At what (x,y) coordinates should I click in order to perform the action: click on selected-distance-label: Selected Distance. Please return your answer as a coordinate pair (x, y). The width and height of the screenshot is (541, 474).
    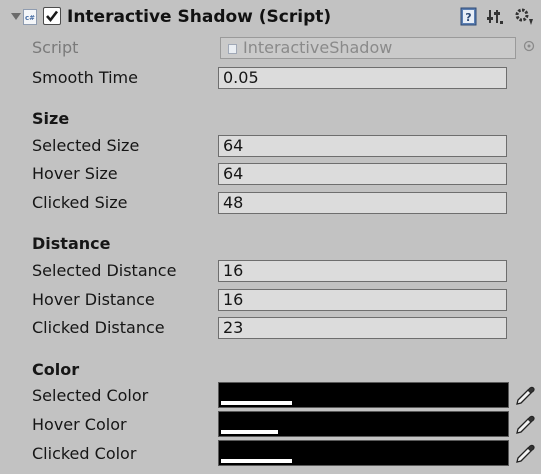
    Looking at the image, I should click on (104, 270).